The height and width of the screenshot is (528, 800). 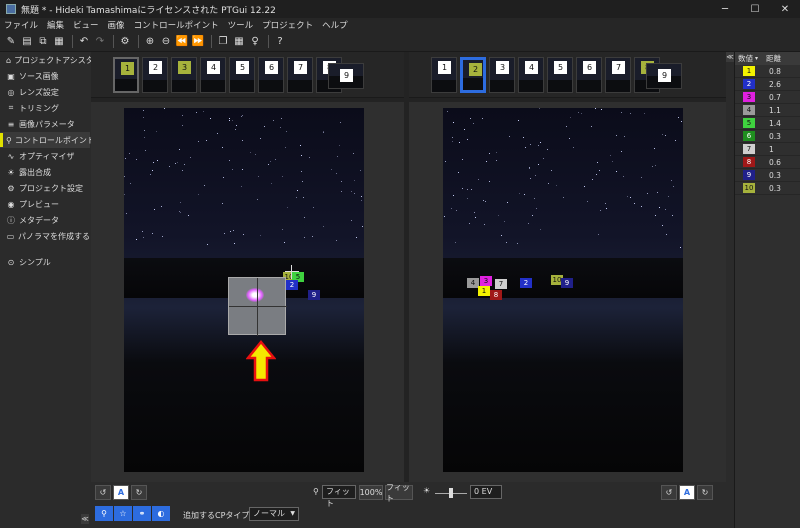 What do you see at coordinates (86, 25) in the screenshot?
I see `menu-item: ビュー` at bounding box center [86, 25].